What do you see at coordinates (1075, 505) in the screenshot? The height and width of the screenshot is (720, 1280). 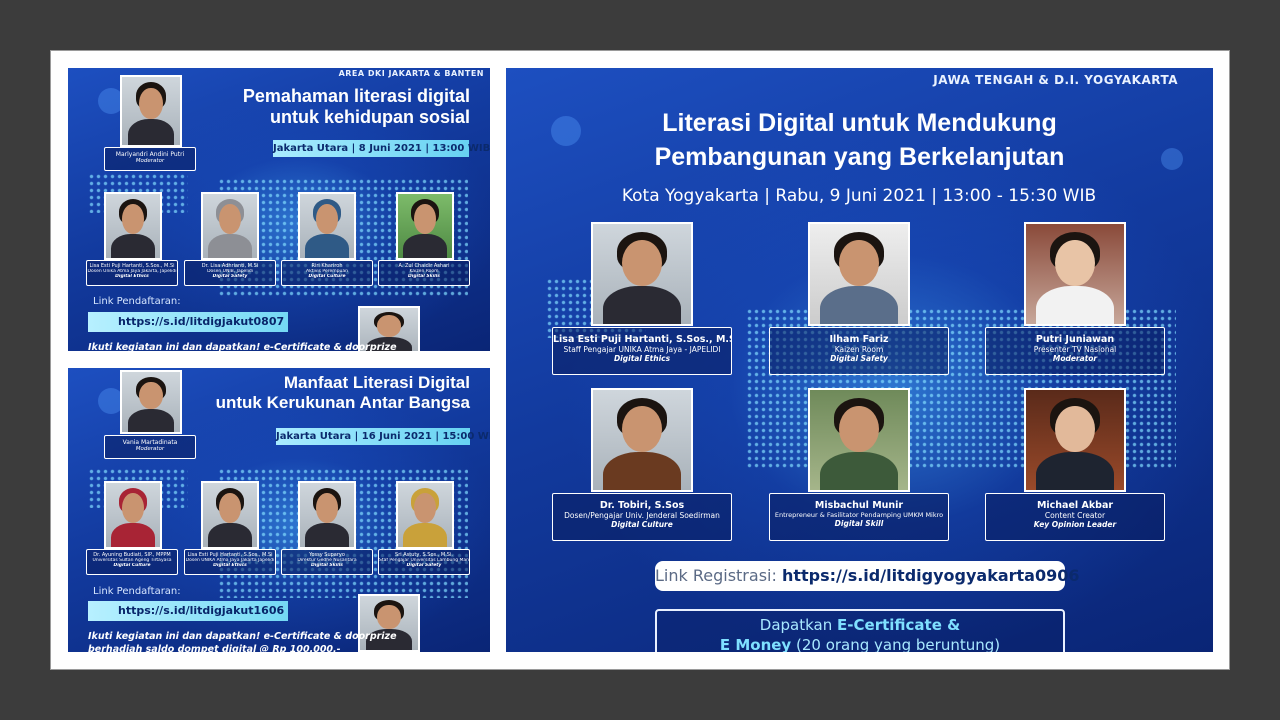 I see `speaker-name: Michael Akbar` at bounding box center [1075, 505].